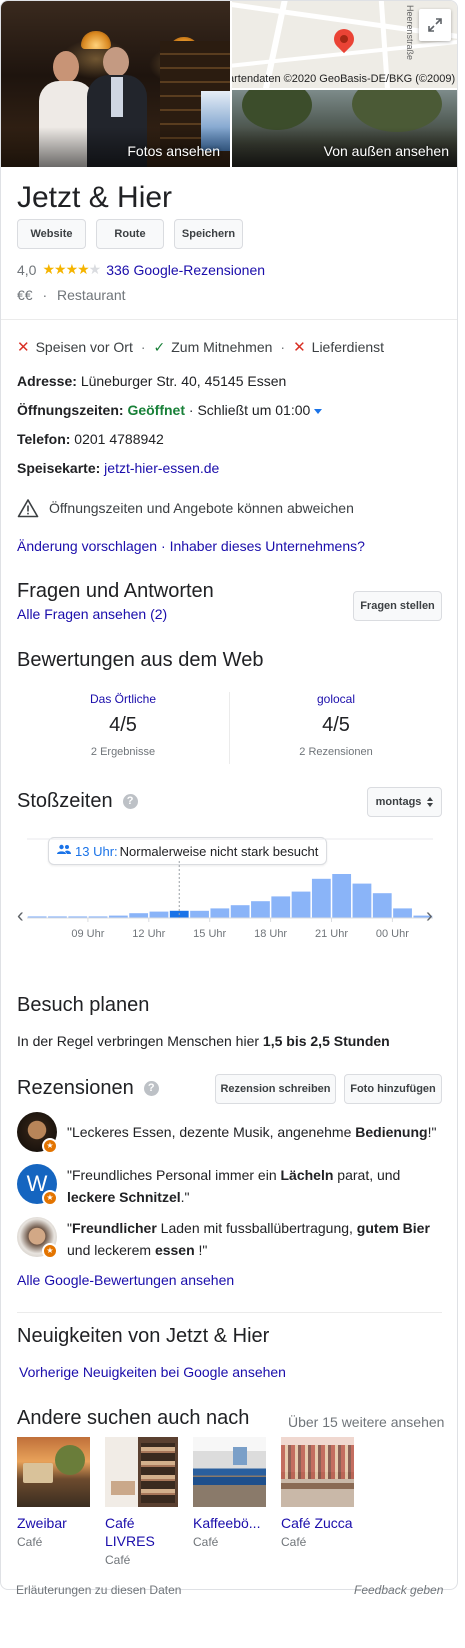 This screenshot has width=465, height=1648. What do you see at coordinates (140, 660) in the screenshot?
I see `web-reviews-title: Bewertungen aus dem Web` at bounding box center [140, 660].